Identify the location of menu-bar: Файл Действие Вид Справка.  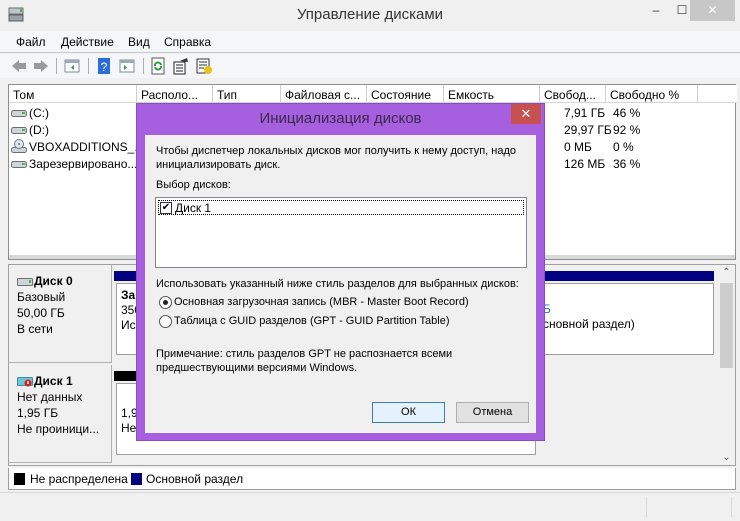
(370, 42).